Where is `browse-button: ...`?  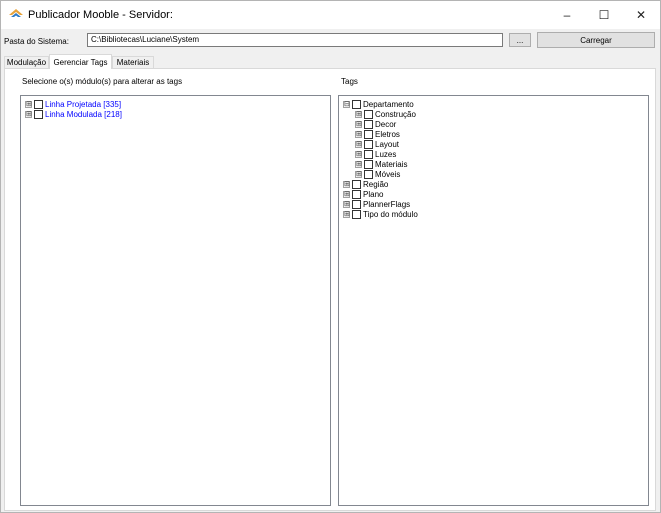
browse-button: ... is located at coordinates (520, 40).